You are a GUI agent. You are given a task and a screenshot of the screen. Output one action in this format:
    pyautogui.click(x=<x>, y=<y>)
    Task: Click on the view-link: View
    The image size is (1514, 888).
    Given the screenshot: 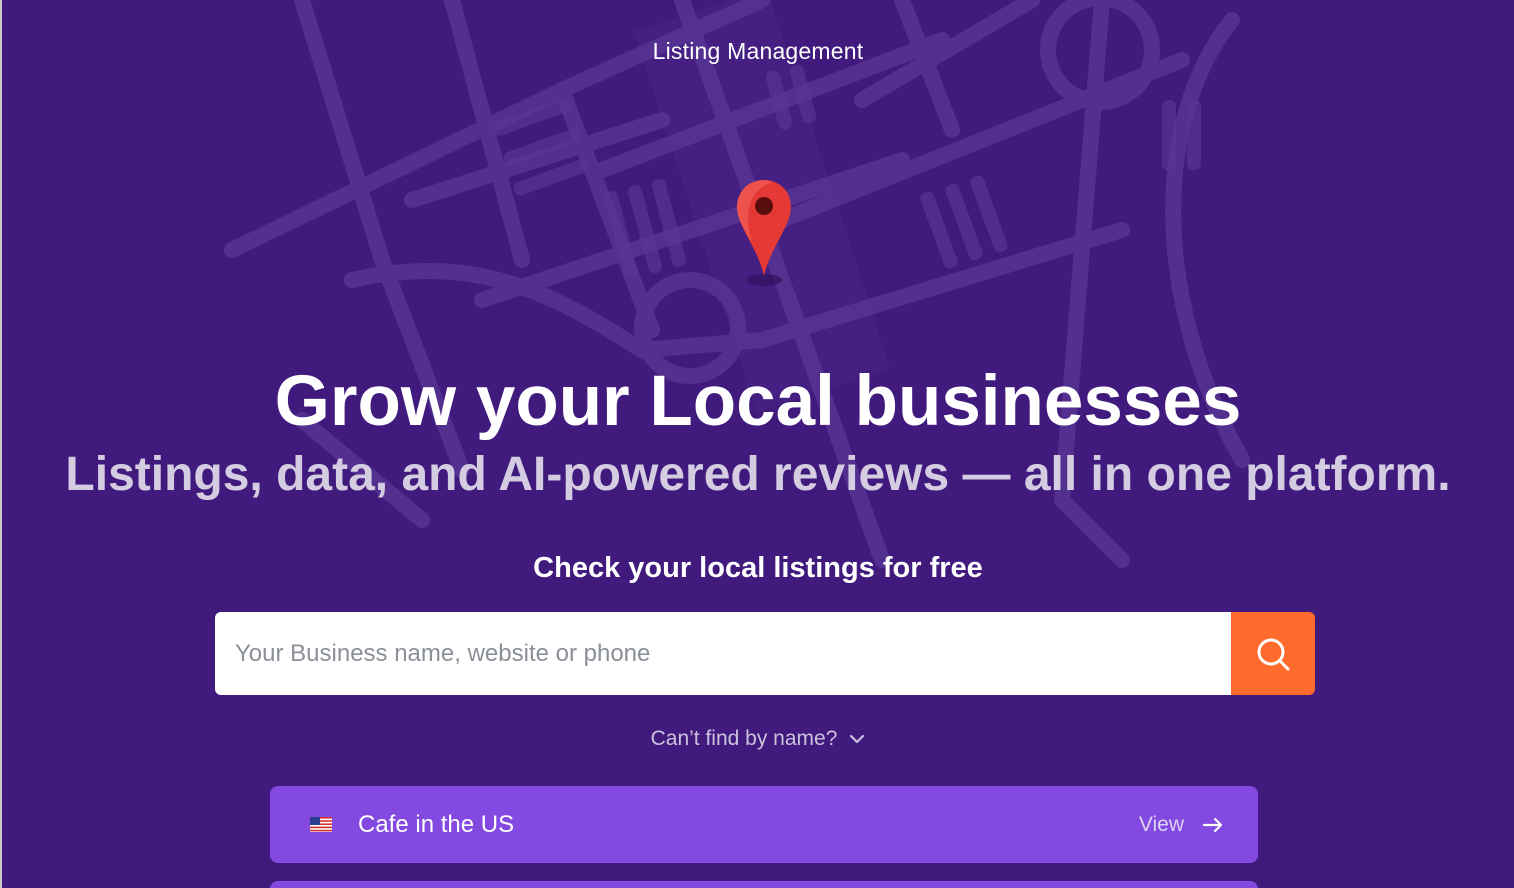 What is the action you would take?
    pyautogui.click(x=1161, y=825)
    